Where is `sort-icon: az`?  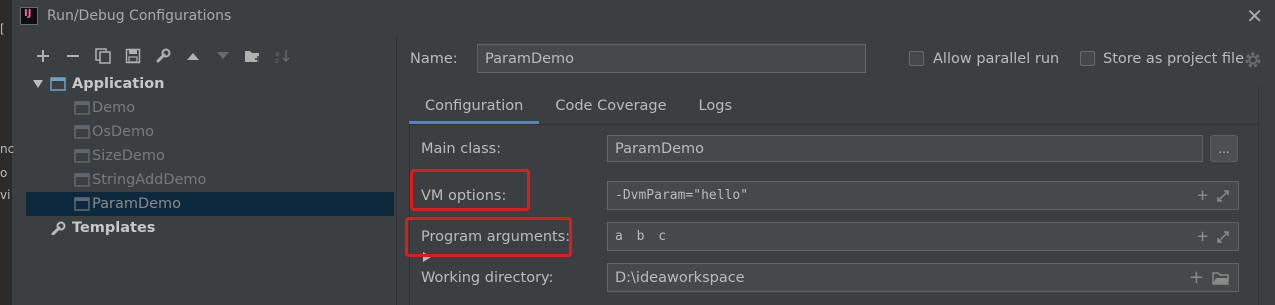 sort-icon: az is located at coordinates (283, 56).